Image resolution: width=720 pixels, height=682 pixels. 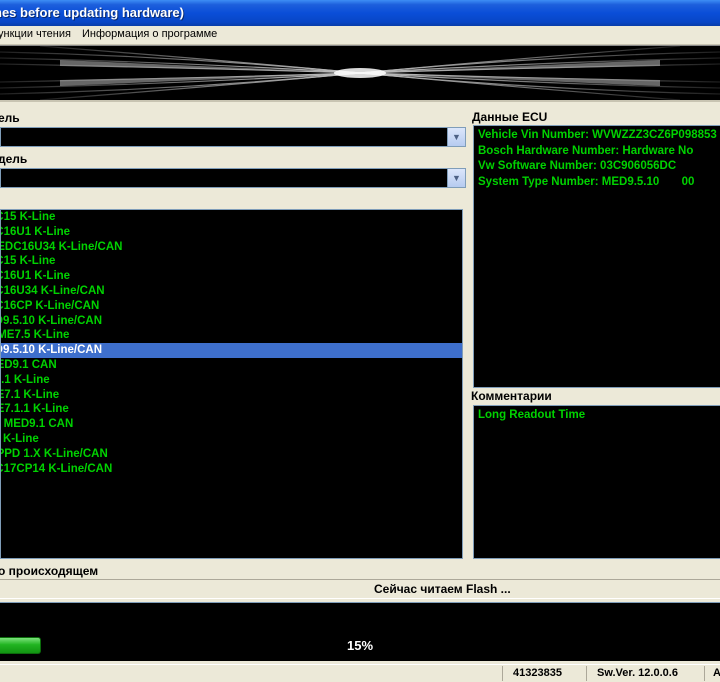 I want to click on progress-percent: 15%, so click(x=360, y=645).